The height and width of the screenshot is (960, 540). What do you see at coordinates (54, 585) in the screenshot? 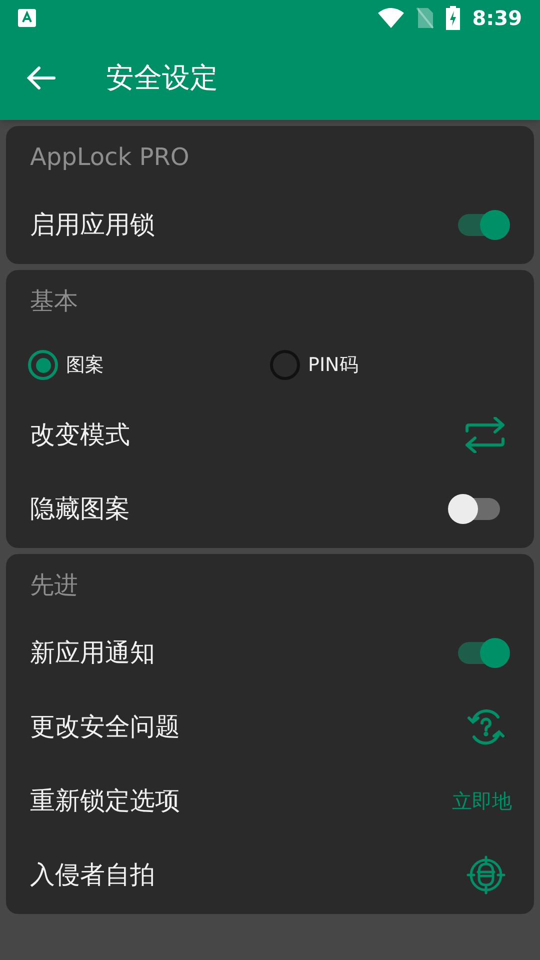
I see `section-header: 先进` at bounding box center [54, 585].